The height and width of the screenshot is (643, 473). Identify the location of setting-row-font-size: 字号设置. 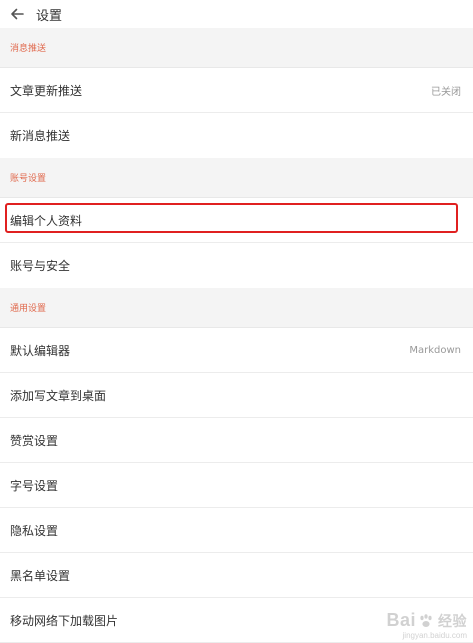
(236, 485).